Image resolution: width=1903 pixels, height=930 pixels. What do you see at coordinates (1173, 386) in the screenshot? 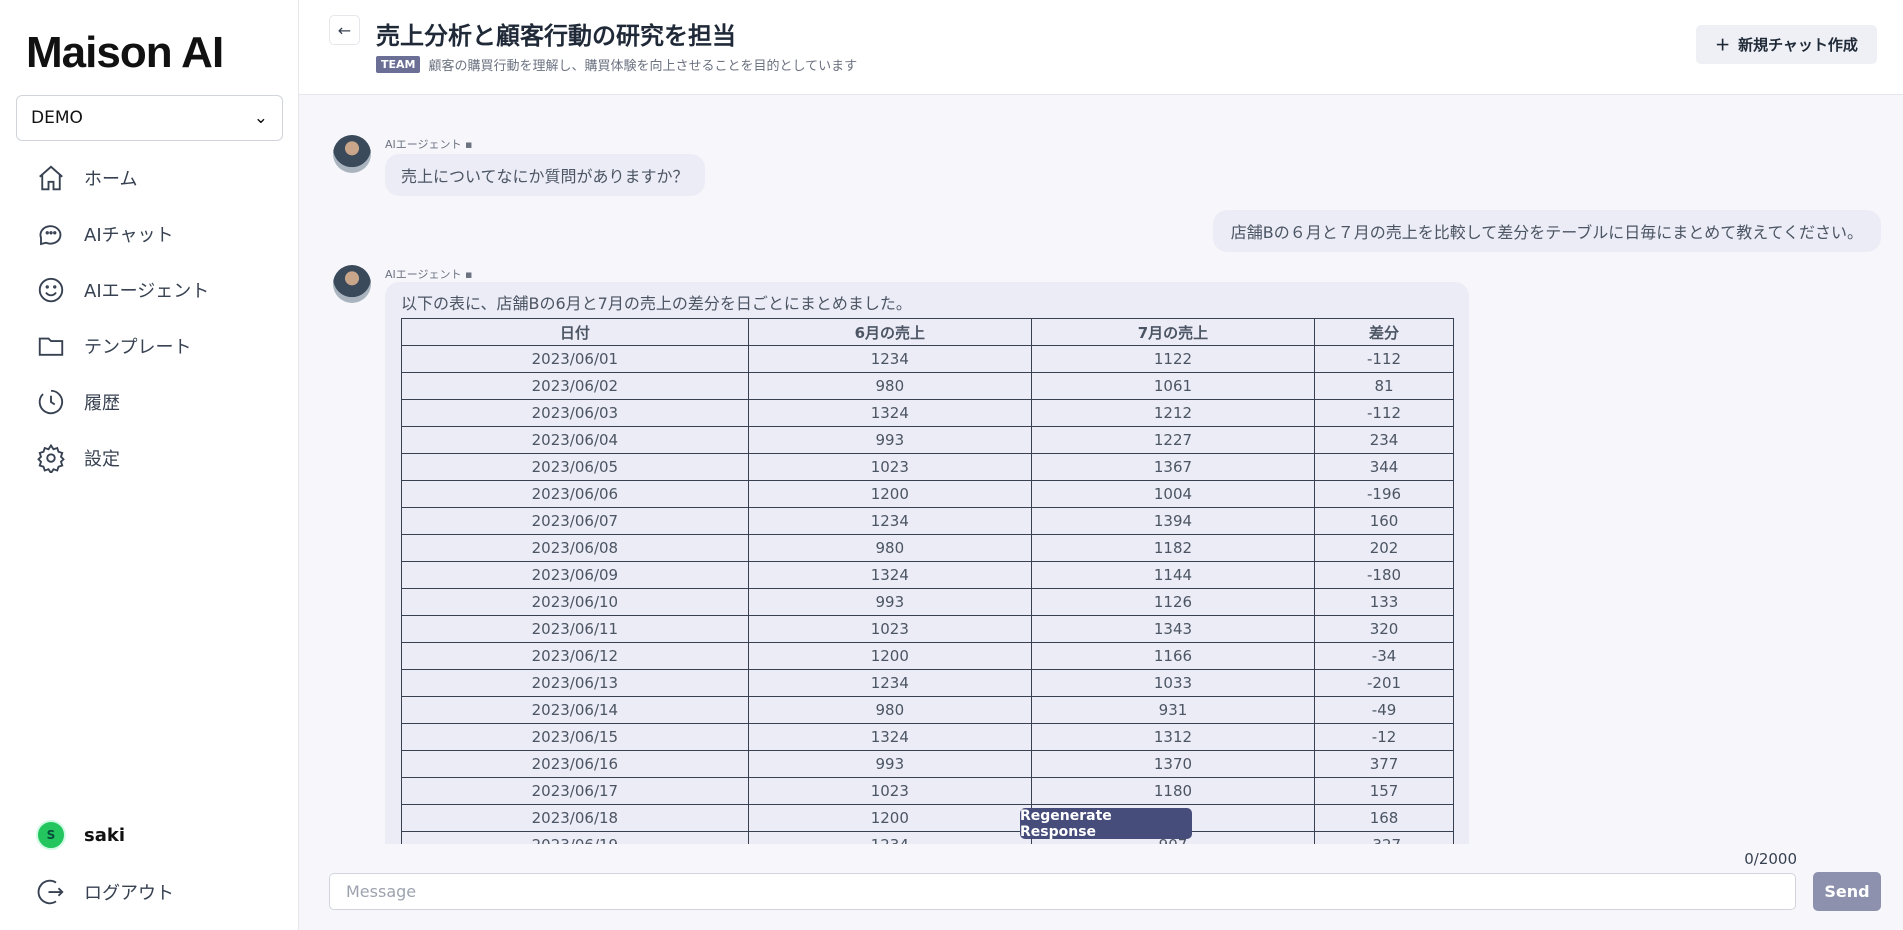
I see `table-cell: 1061` at bounding box center [1173, 386].